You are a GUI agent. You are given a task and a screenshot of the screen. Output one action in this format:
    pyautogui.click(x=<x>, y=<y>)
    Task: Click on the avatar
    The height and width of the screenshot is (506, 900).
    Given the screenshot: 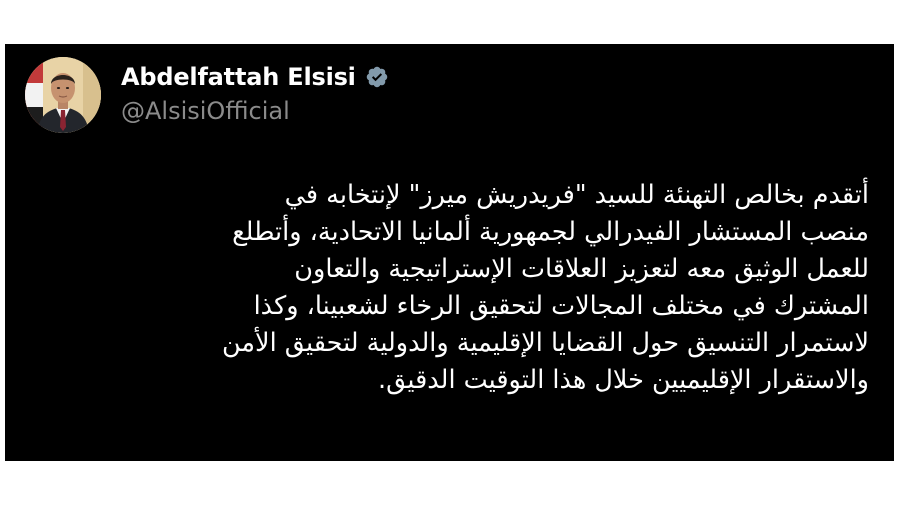 What is the action you would take?
    pyautogui.click(x=63, y=95)
    